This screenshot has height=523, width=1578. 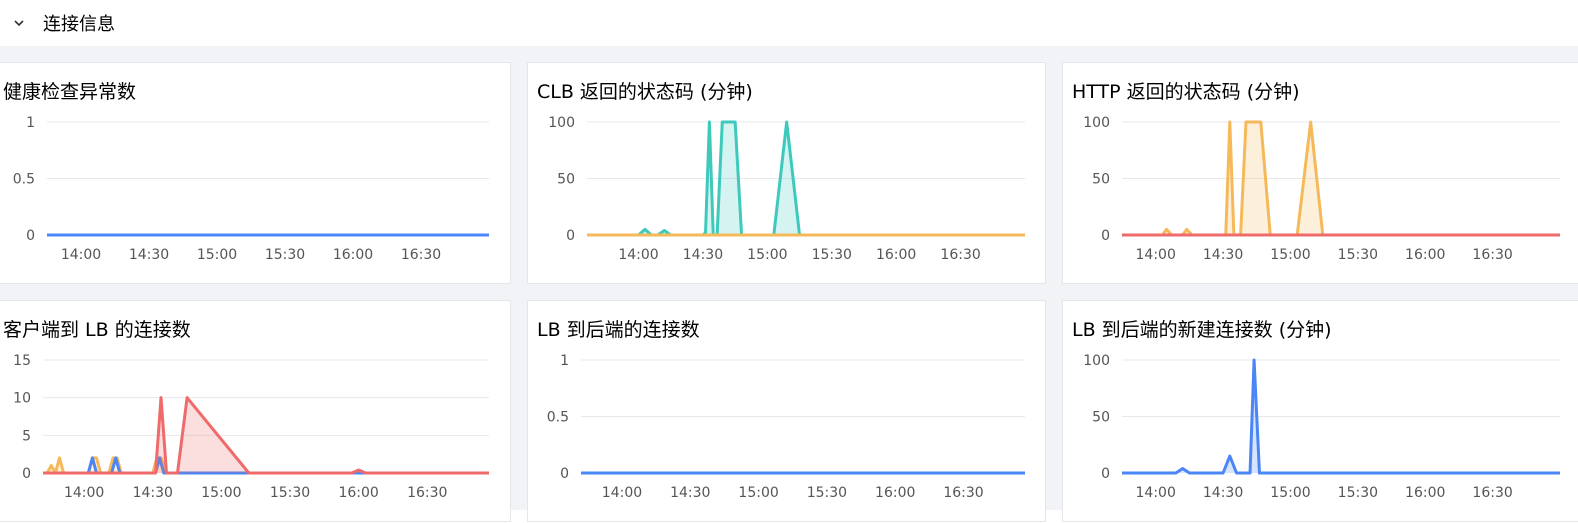 What do you see at coordinates (789, 23) in the screenshot?
I see `section-header: 连接信息` at bounding box center [789, 23].